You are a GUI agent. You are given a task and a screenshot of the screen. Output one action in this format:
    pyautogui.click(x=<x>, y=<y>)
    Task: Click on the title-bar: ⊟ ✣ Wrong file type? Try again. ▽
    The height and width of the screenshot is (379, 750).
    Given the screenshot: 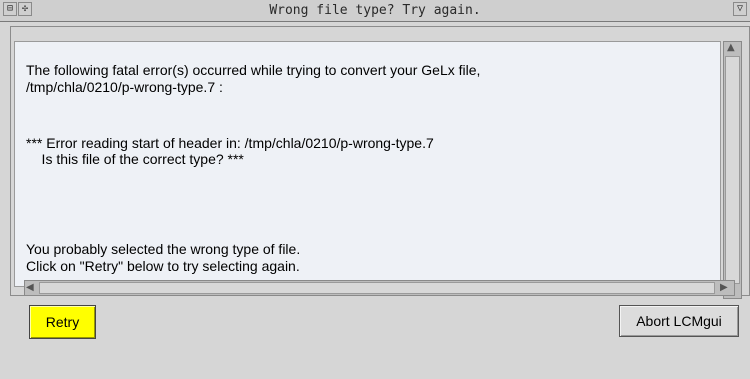 What is the action you would take?
    pyautogui.click(x=375, y=11)
    